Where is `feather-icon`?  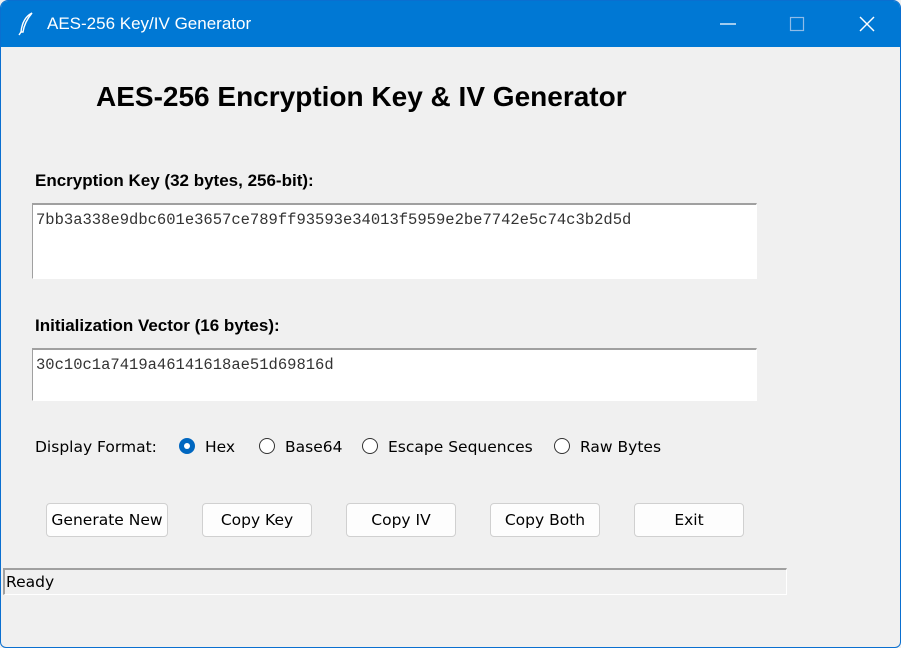
feather-icon is located at coordinates (27, 24).